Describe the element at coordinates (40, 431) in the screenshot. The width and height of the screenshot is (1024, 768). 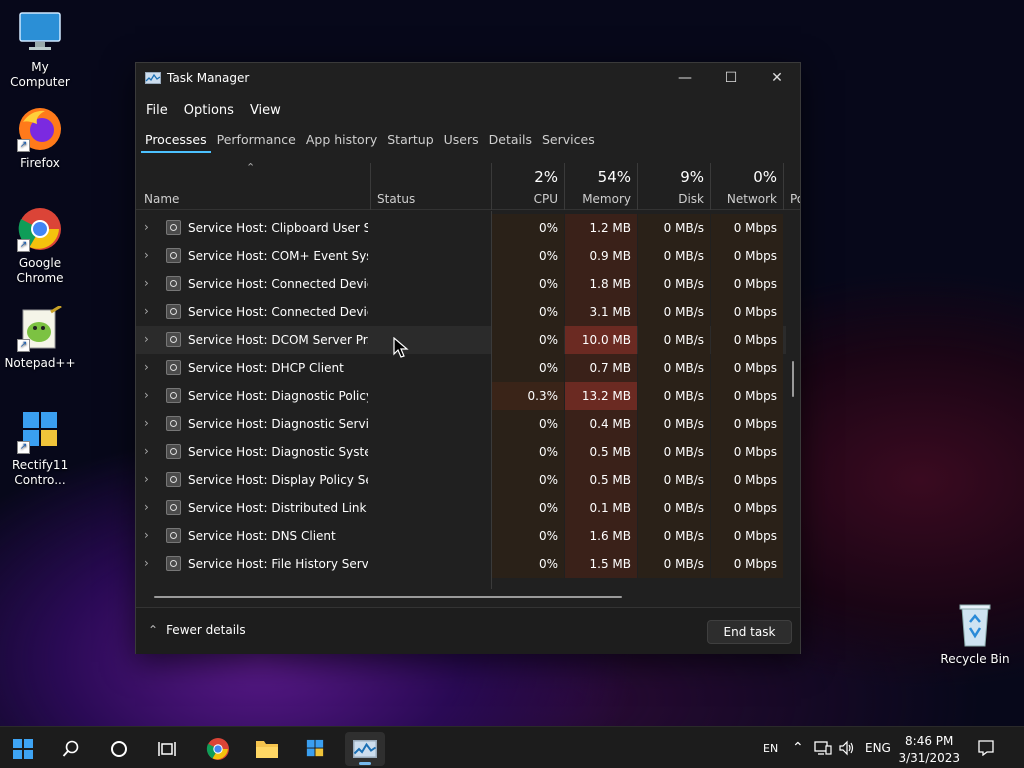
I see `rectify11-icon: ↗` at that location.